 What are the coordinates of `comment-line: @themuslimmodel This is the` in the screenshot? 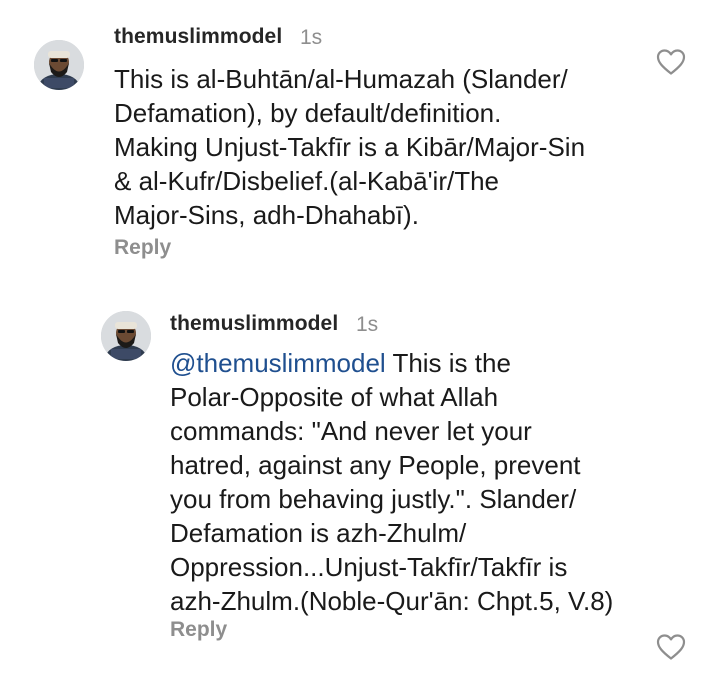 It's located at (405, 363).